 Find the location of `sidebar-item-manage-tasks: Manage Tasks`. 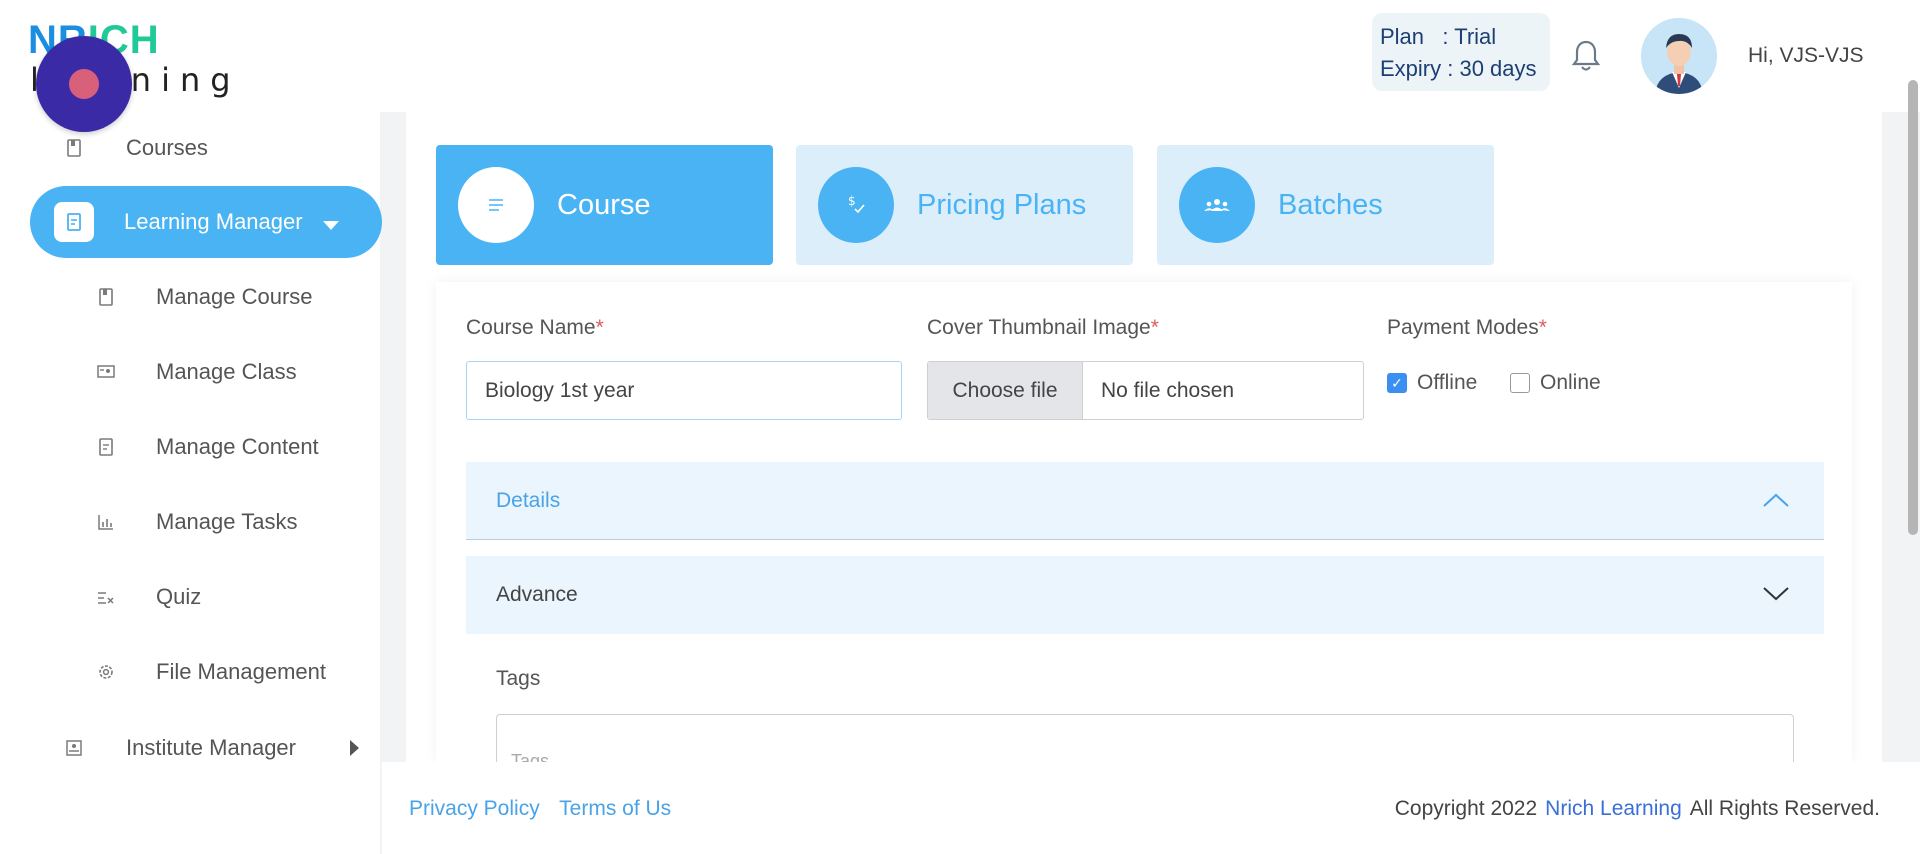

sidebar-item-manage-tasks: Manage Tasks is located at coordinates (196, 522).